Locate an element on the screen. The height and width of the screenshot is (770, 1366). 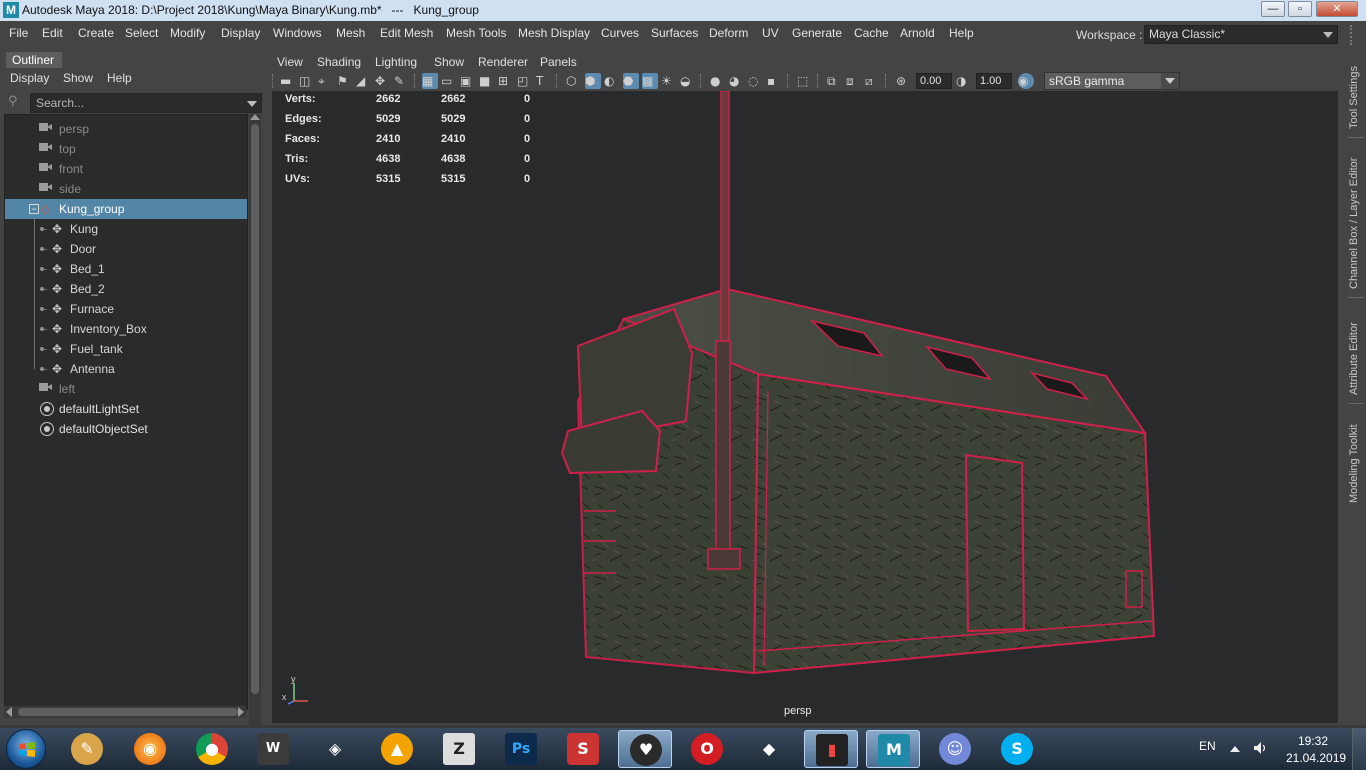
taskbar-app-epic: ◈ is located at coordinates (335, 749).